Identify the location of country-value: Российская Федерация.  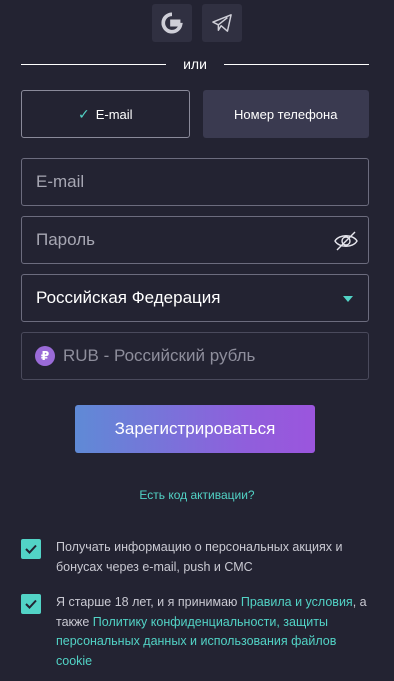
(128, 297).